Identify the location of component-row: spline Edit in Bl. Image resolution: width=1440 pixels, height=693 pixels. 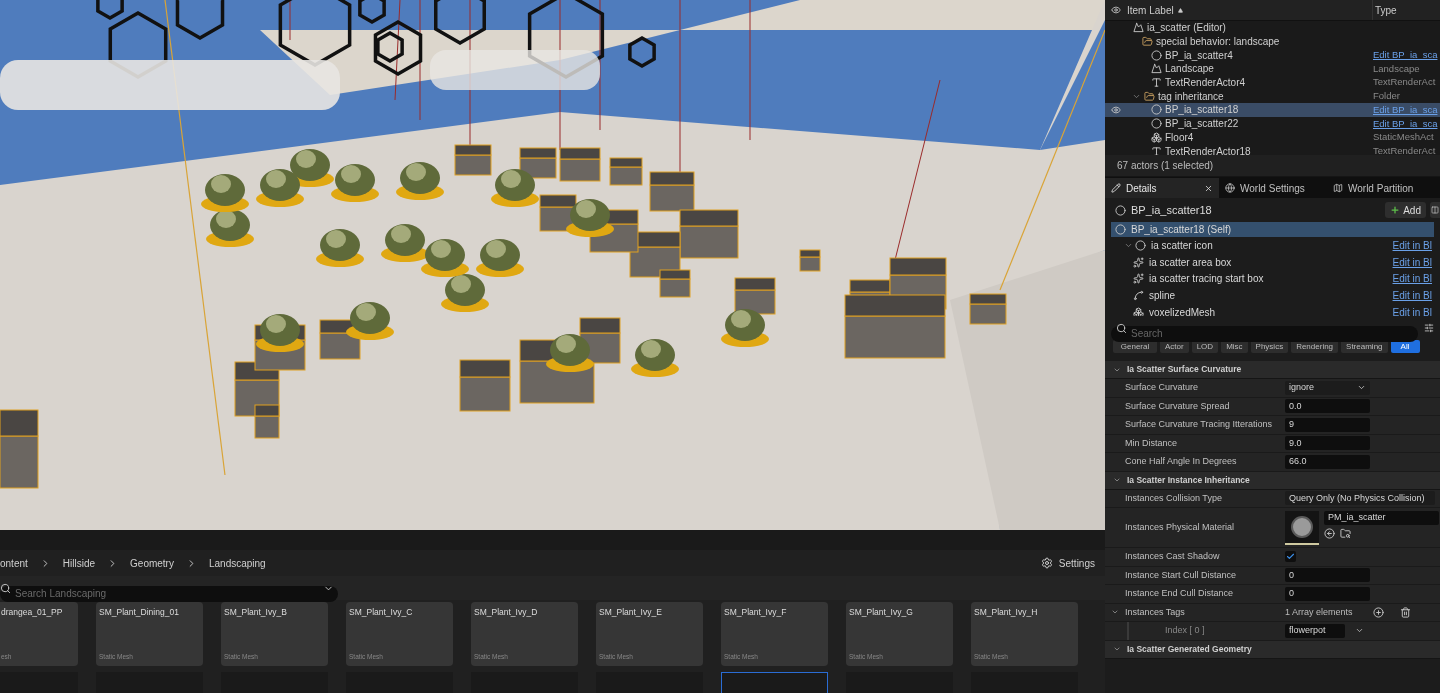
(1272, 295).